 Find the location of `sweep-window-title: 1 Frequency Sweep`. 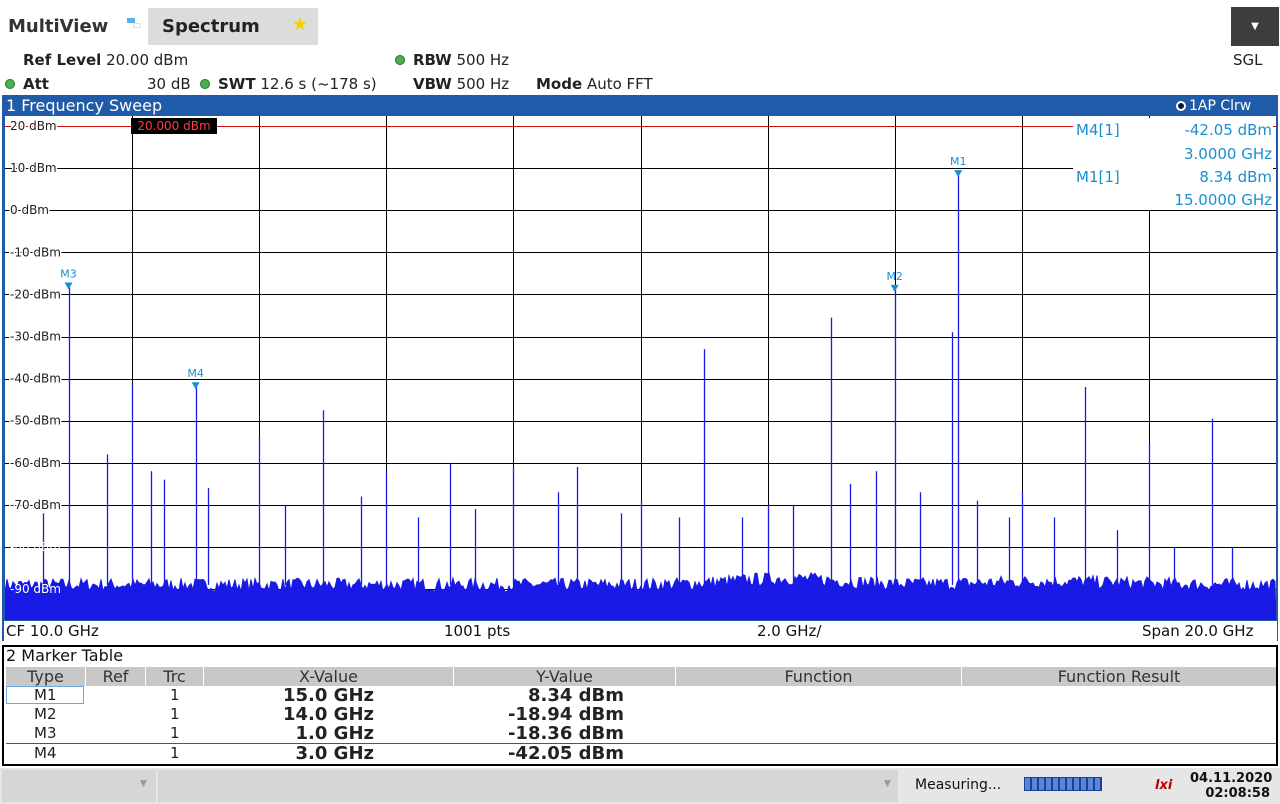

sweep-window-title: 1 Frequency Sweep is located at coordinates (84, 105).